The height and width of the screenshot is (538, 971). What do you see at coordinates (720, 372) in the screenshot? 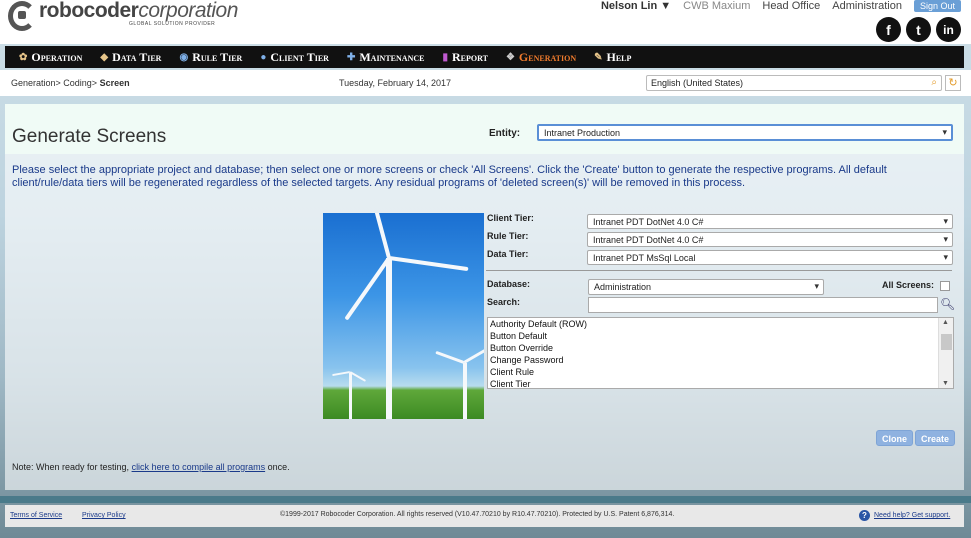
I see `list-item: Client Rule` at bounding box center [720, 372].